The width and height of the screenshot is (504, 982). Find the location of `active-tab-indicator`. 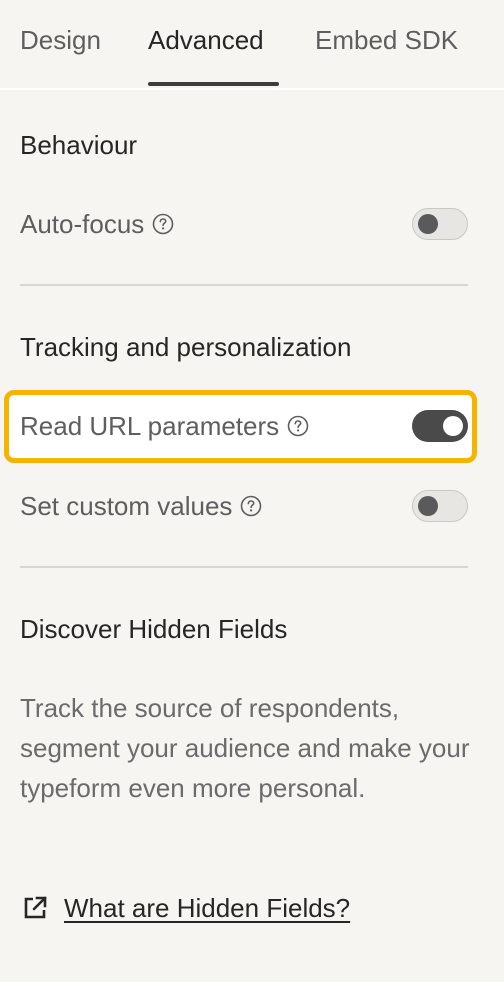

active-tab-indicator is located at coordinates (213, 84).